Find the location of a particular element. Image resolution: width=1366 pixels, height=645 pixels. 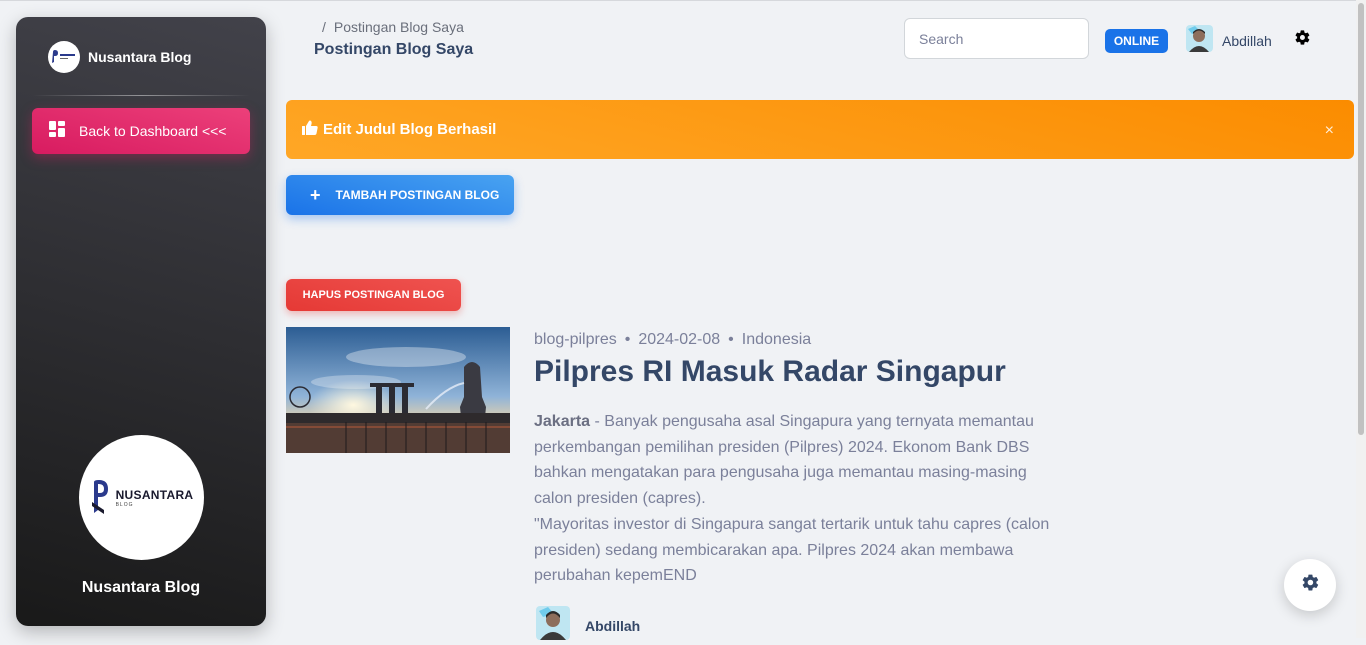

user-menu: Abdillah is located at coordinates (1229, 41).